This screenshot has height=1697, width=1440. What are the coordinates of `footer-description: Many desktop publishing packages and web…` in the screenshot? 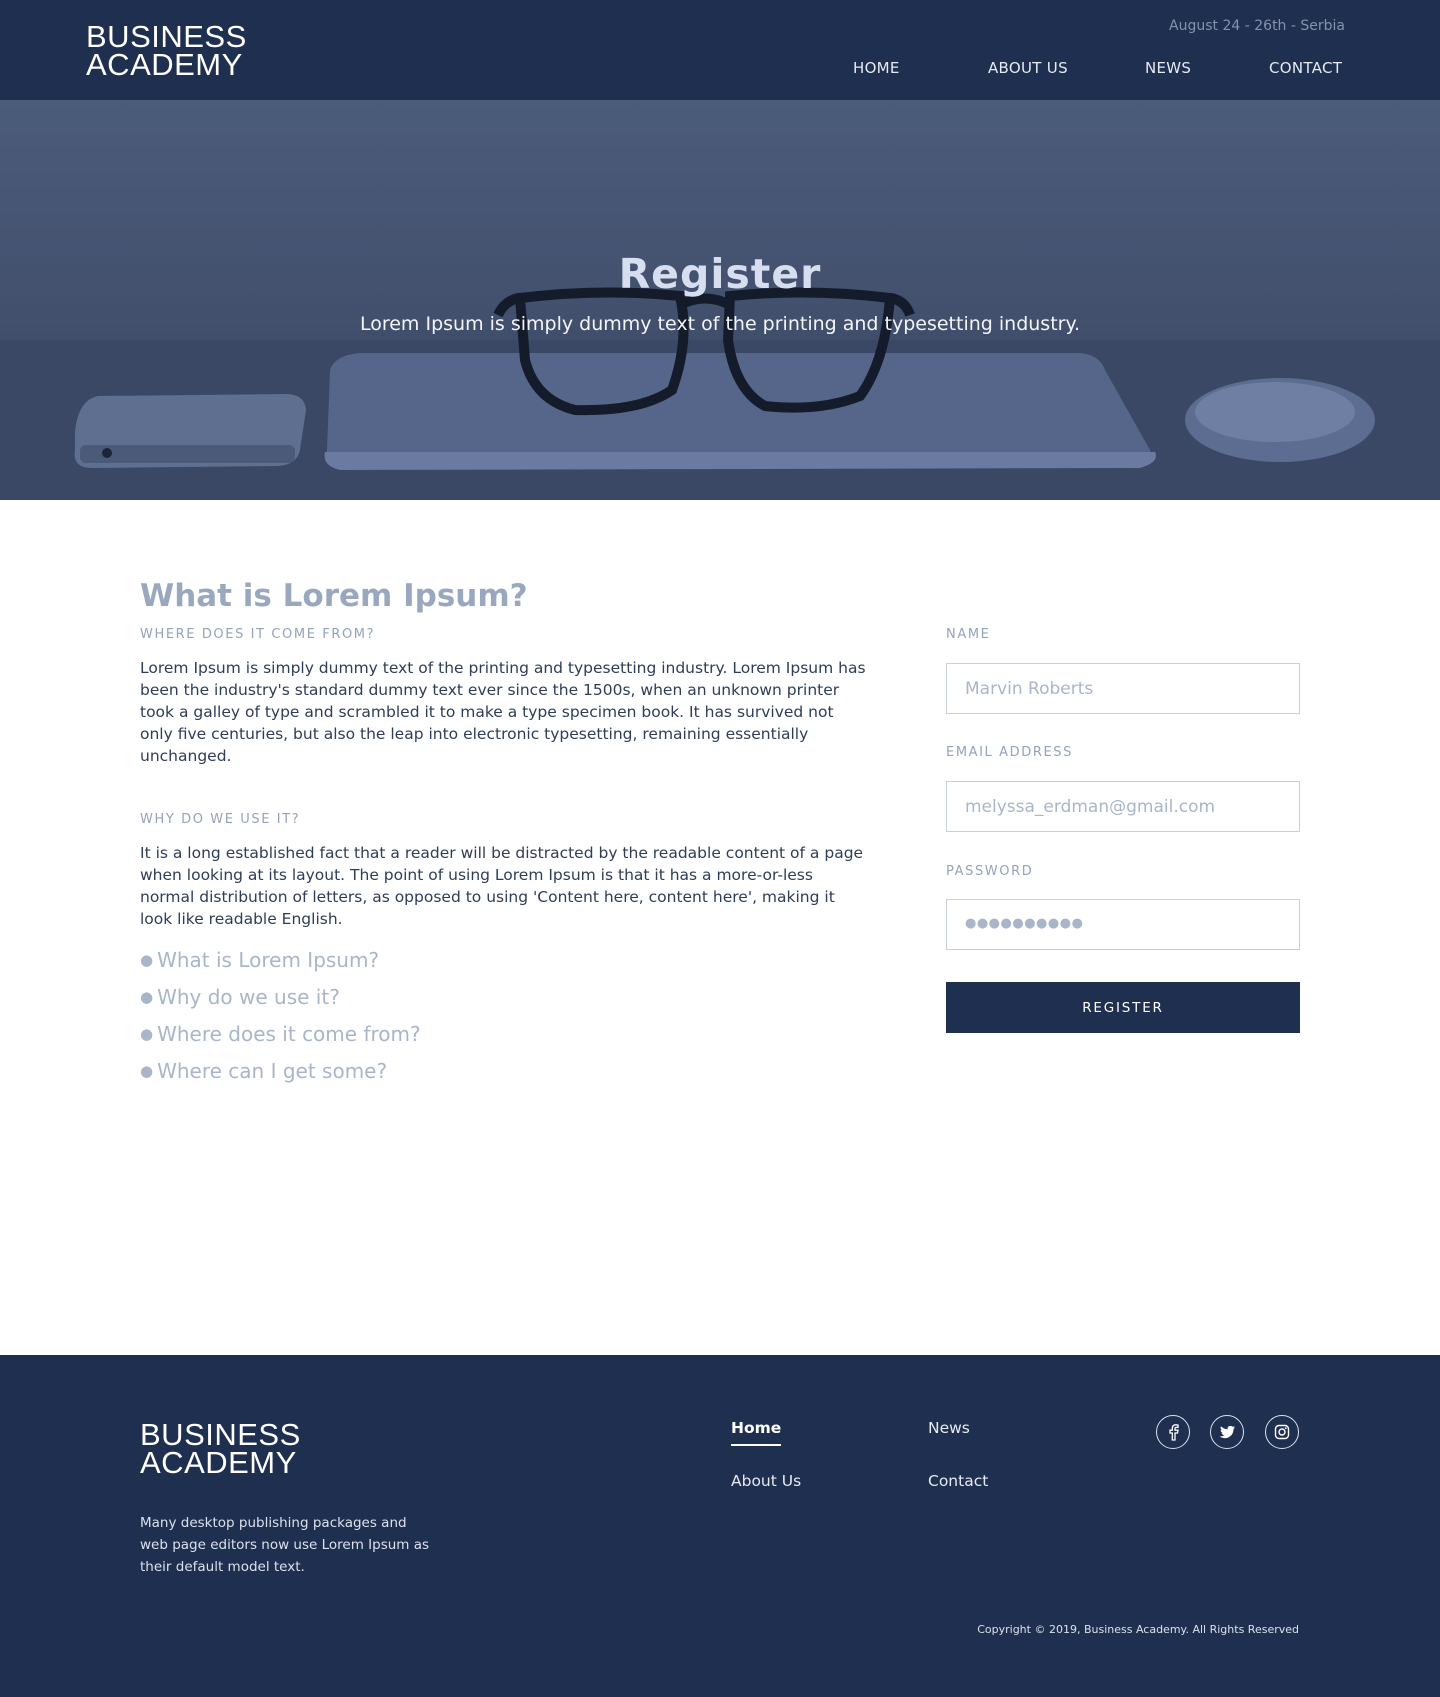 It's located at (285, 1545).